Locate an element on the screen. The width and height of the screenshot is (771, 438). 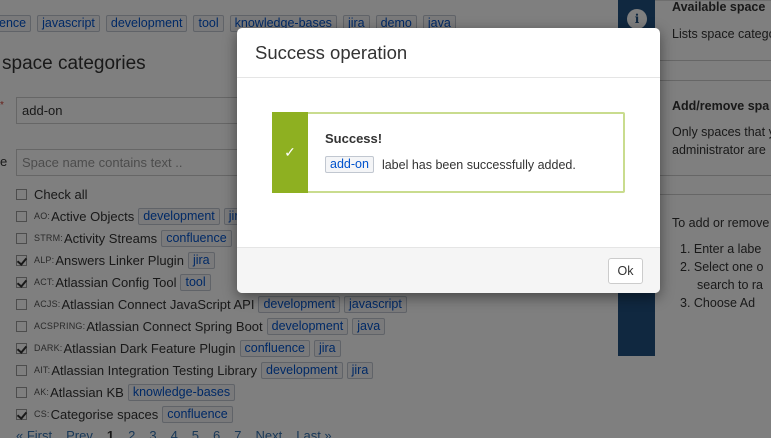
success-text: label has been successfully added. is located at coordinates (478, 164).